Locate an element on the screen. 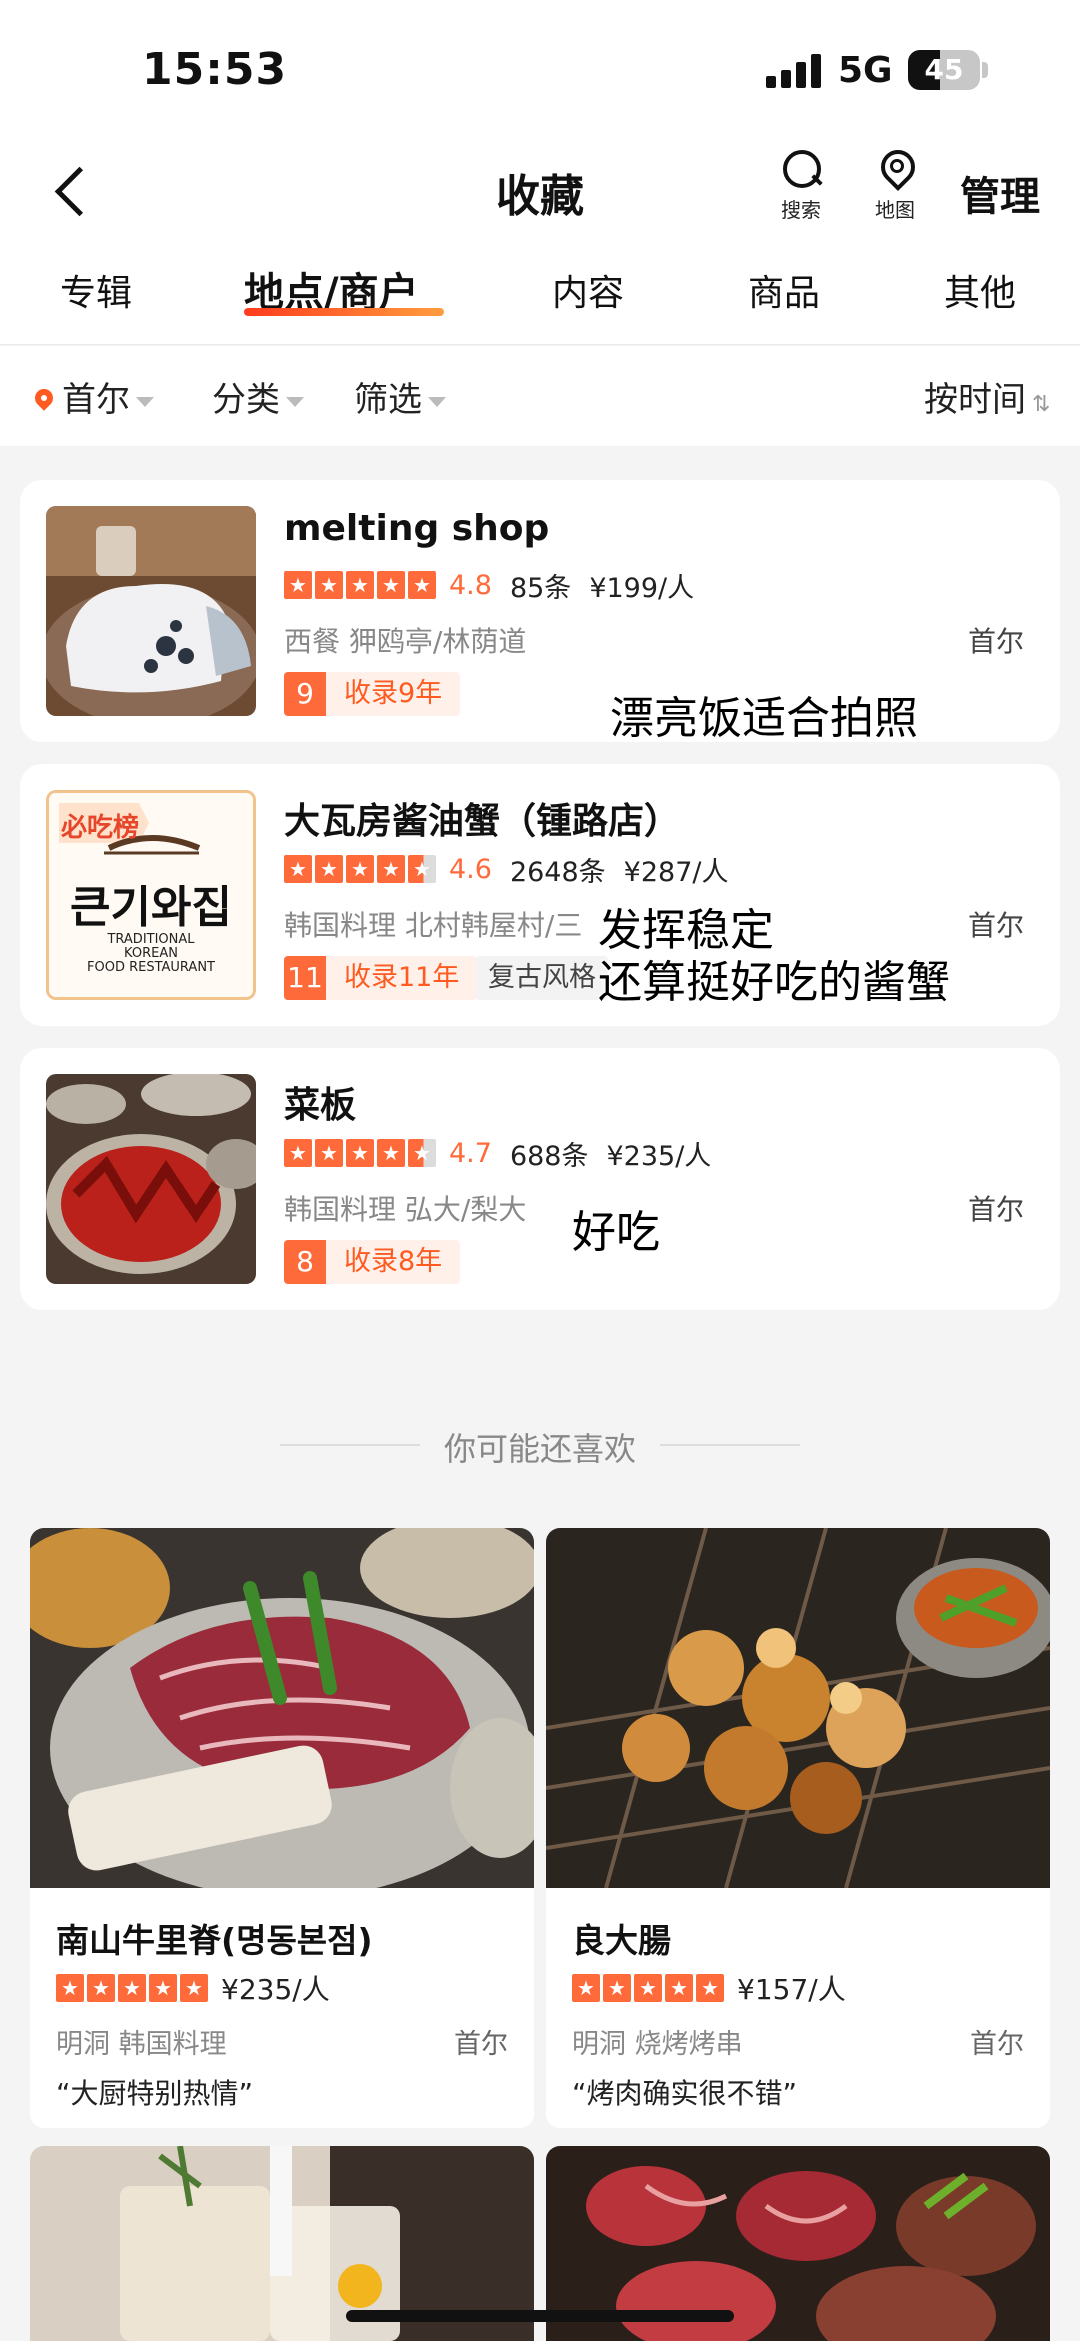 This screenshot has height=2341, width=1080. user-note: 漂亮饭适合拍照 is located at coordinates (764, 718).